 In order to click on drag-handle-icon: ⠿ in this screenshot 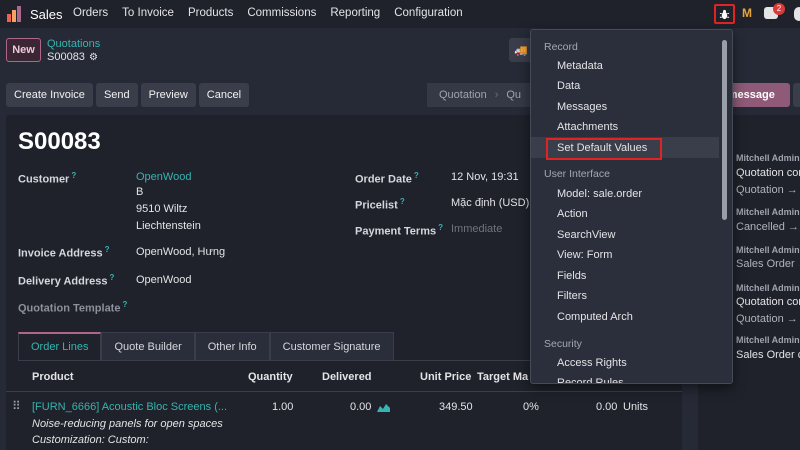, I will do `click(16, 406)`.